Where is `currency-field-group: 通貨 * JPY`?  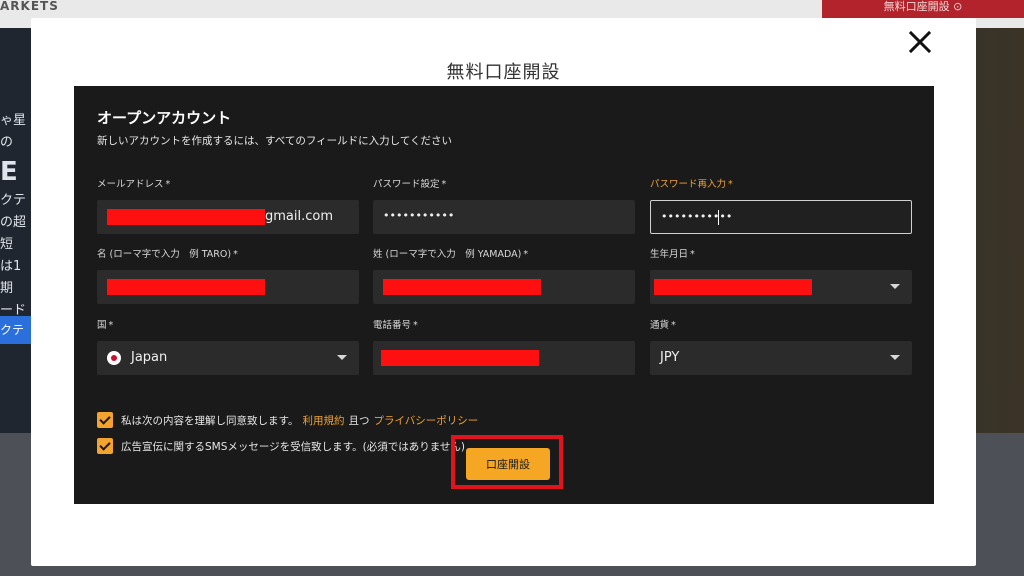 currency-field-group: 通貨 * JPY is located at coordinates (781, 347).